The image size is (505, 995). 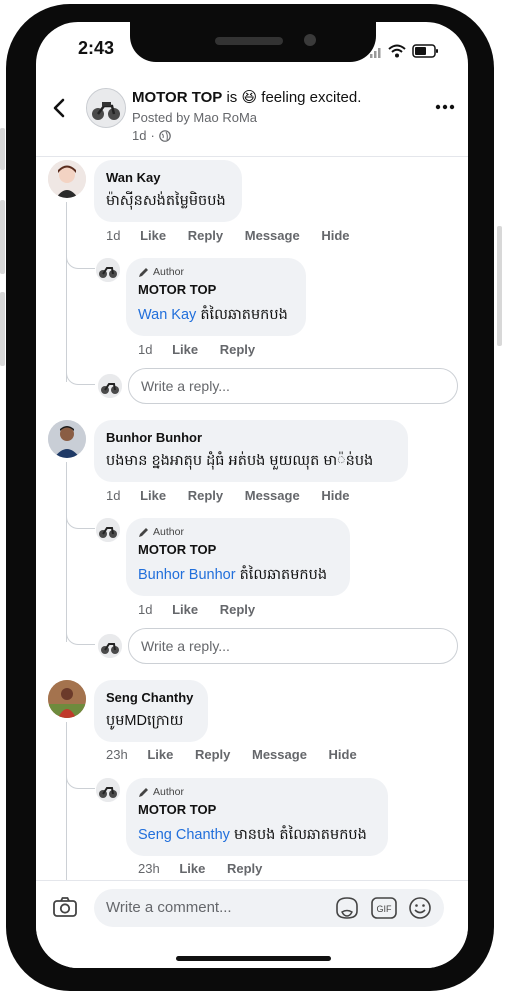 What do you see at coordinates (300, 835) in the screenshot?
I see `reply-message: មានបង តំលៃឆាតមកបង` at bounding box center [300, 835].